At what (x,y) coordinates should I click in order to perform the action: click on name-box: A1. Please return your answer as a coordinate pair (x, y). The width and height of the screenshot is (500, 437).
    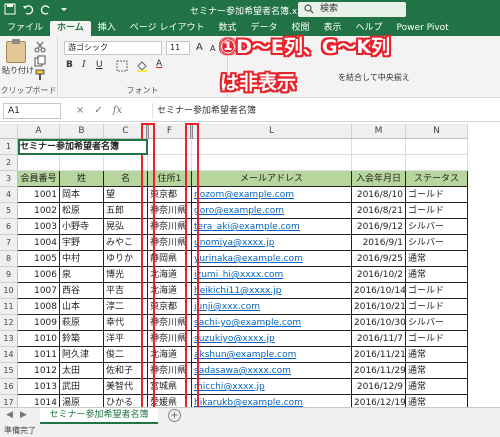
    Looking at the image, I should click on (32, 111).